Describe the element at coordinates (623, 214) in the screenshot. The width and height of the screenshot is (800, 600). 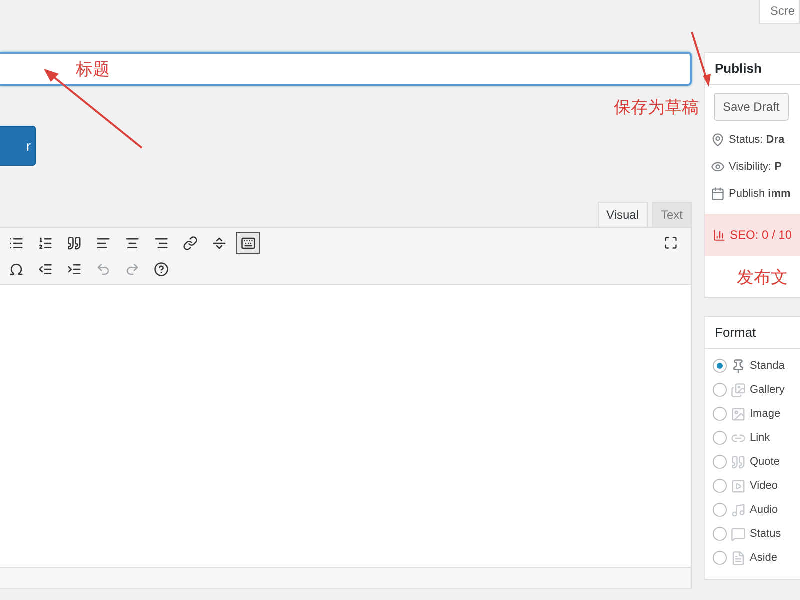
I see `editor-tab: Visual` at that location.